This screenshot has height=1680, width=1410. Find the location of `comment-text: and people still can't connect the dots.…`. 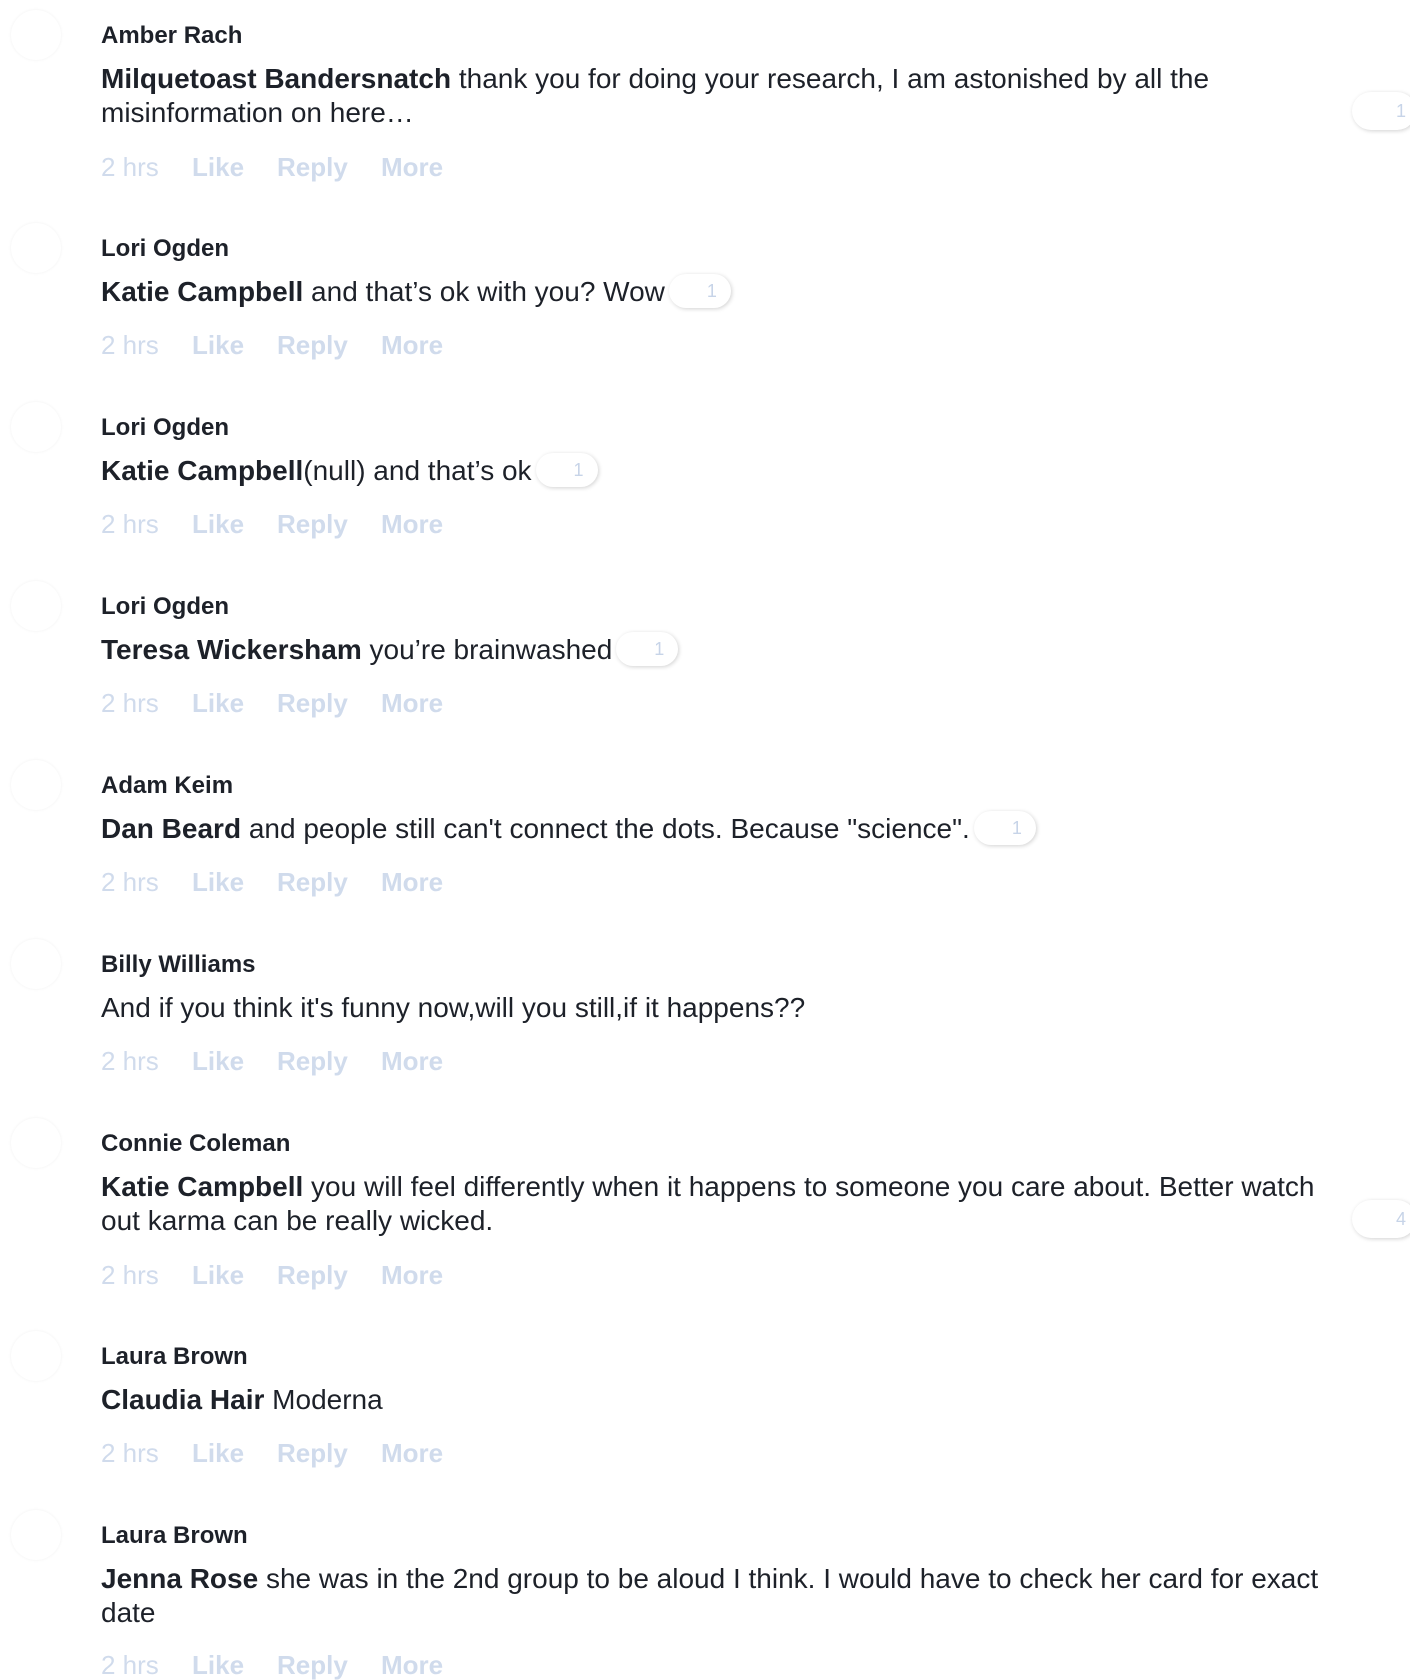

comment-text: and people still can't connect the dots.… is located at coordinates (605, 828).